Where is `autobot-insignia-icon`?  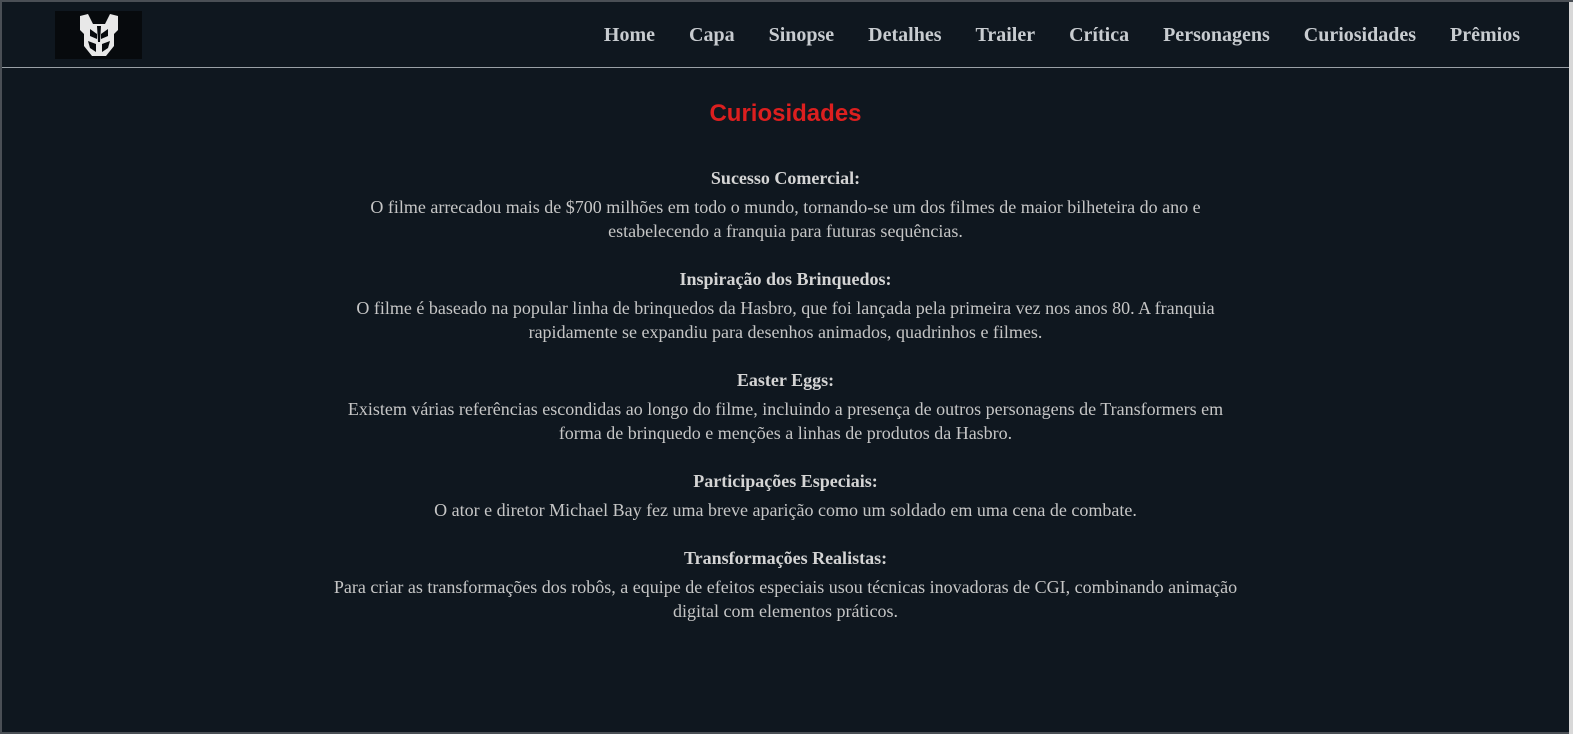 autobot-insignia-icon is located at coordinates (98, 35).